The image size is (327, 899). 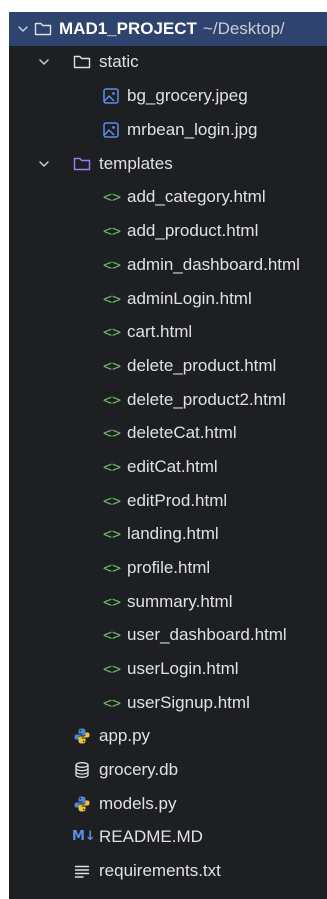 I want to click on file-label: summary.html, so click(x=180, y=601).